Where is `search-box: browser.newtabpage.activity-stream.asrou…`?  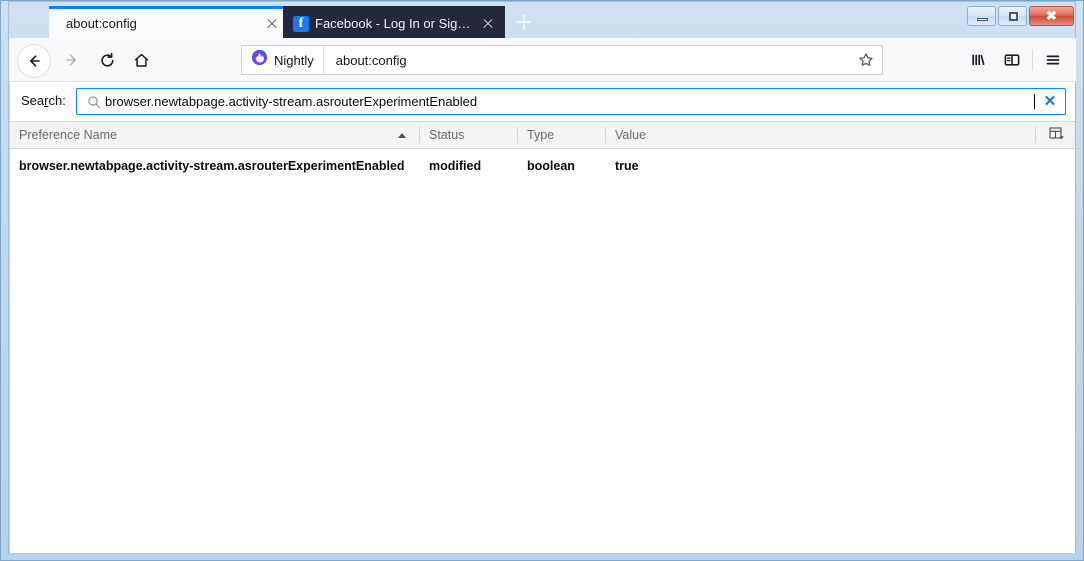 search-box: browser.newtabpage.activity-stream.asrou… is located at coordinates (571, 101).